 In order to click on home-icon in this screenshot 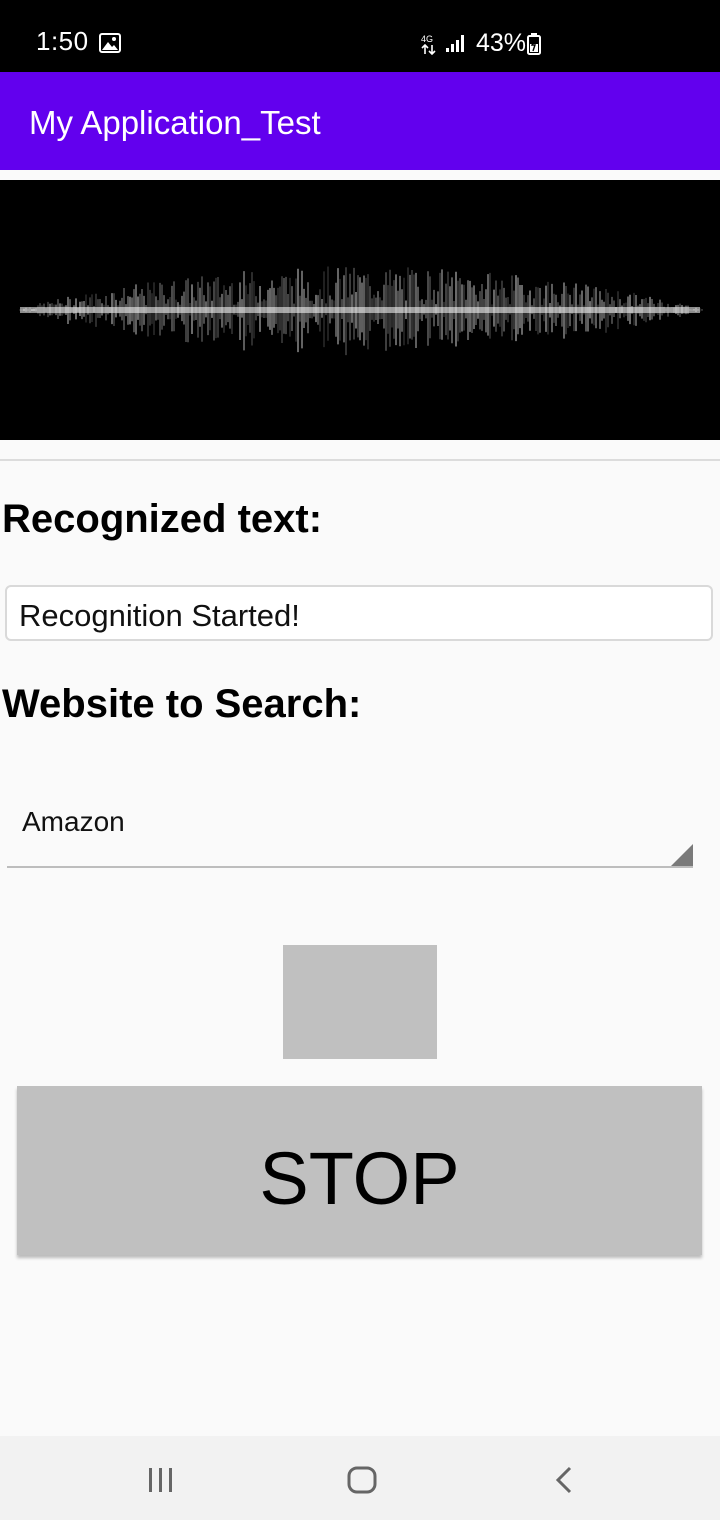, I will do `click(362, 1480)`.